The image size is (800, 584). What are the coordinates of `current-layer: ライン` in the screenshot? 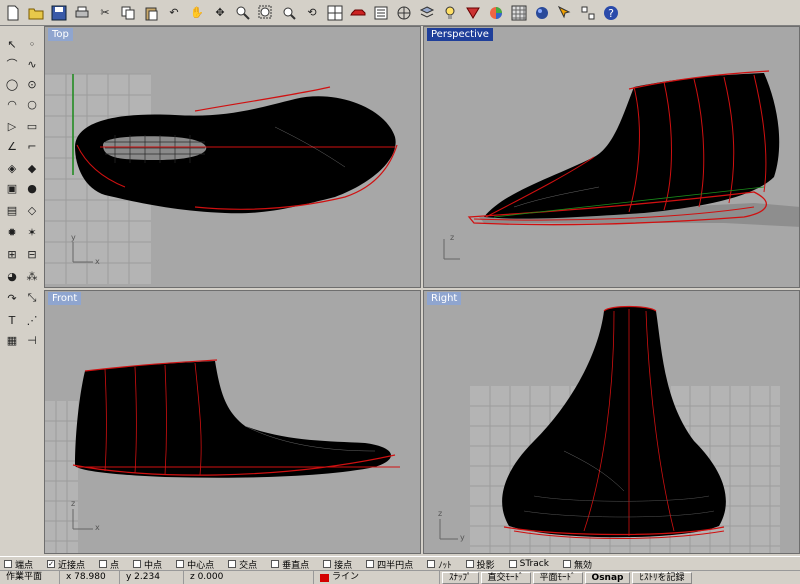 It's located at (377, 577).